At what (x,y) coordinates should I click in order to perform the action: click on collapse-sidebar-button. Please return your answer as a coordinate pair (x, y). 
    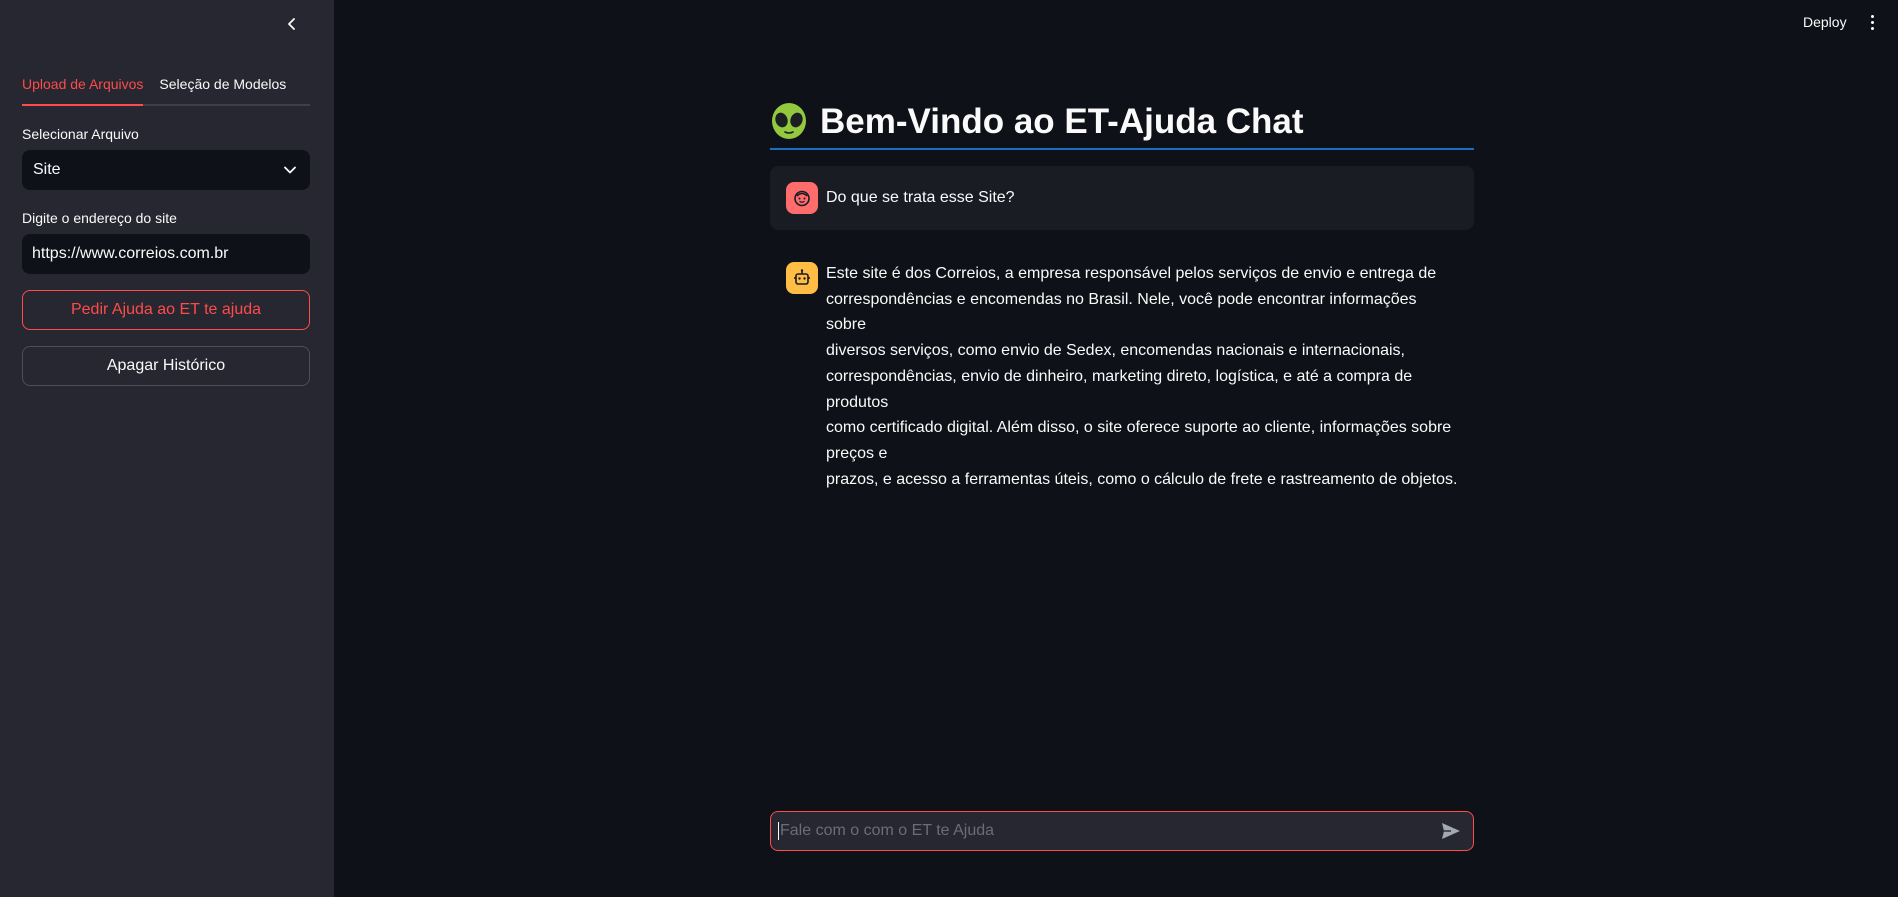
    Looking at the image, I should click on (292, 24).